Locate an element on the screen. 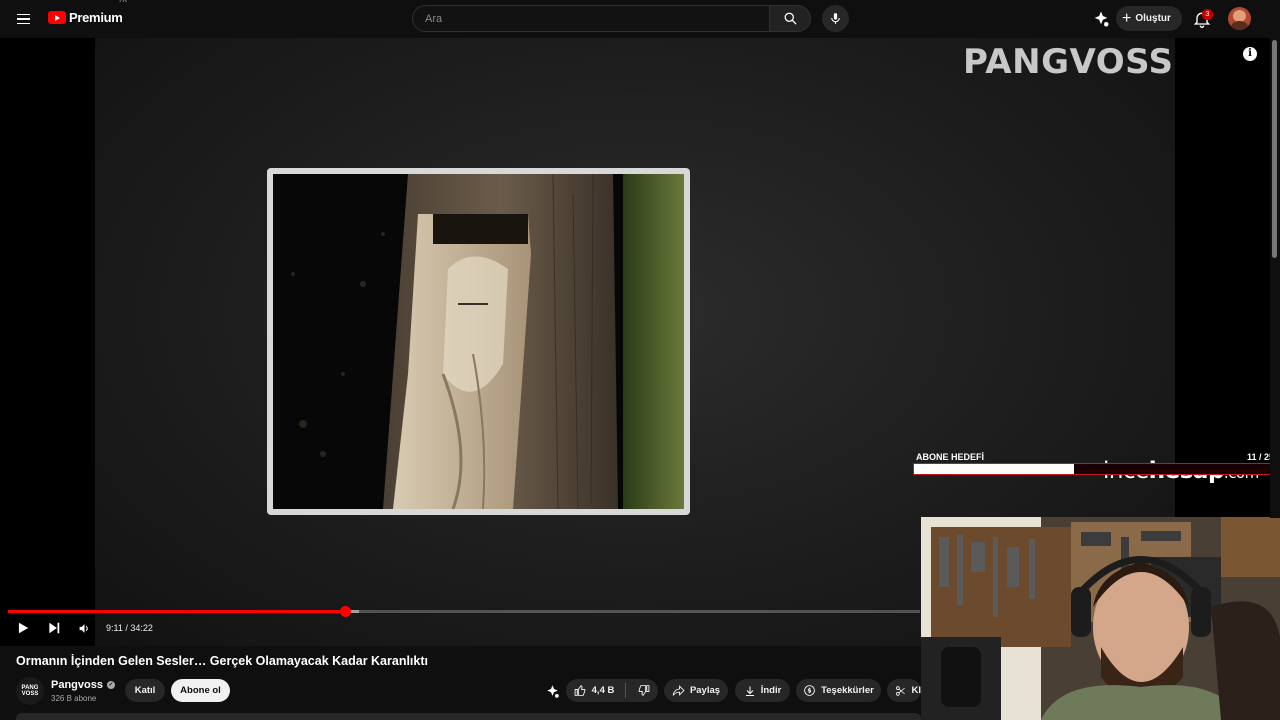  tree-carving-image is located at coordinates (478, 341).